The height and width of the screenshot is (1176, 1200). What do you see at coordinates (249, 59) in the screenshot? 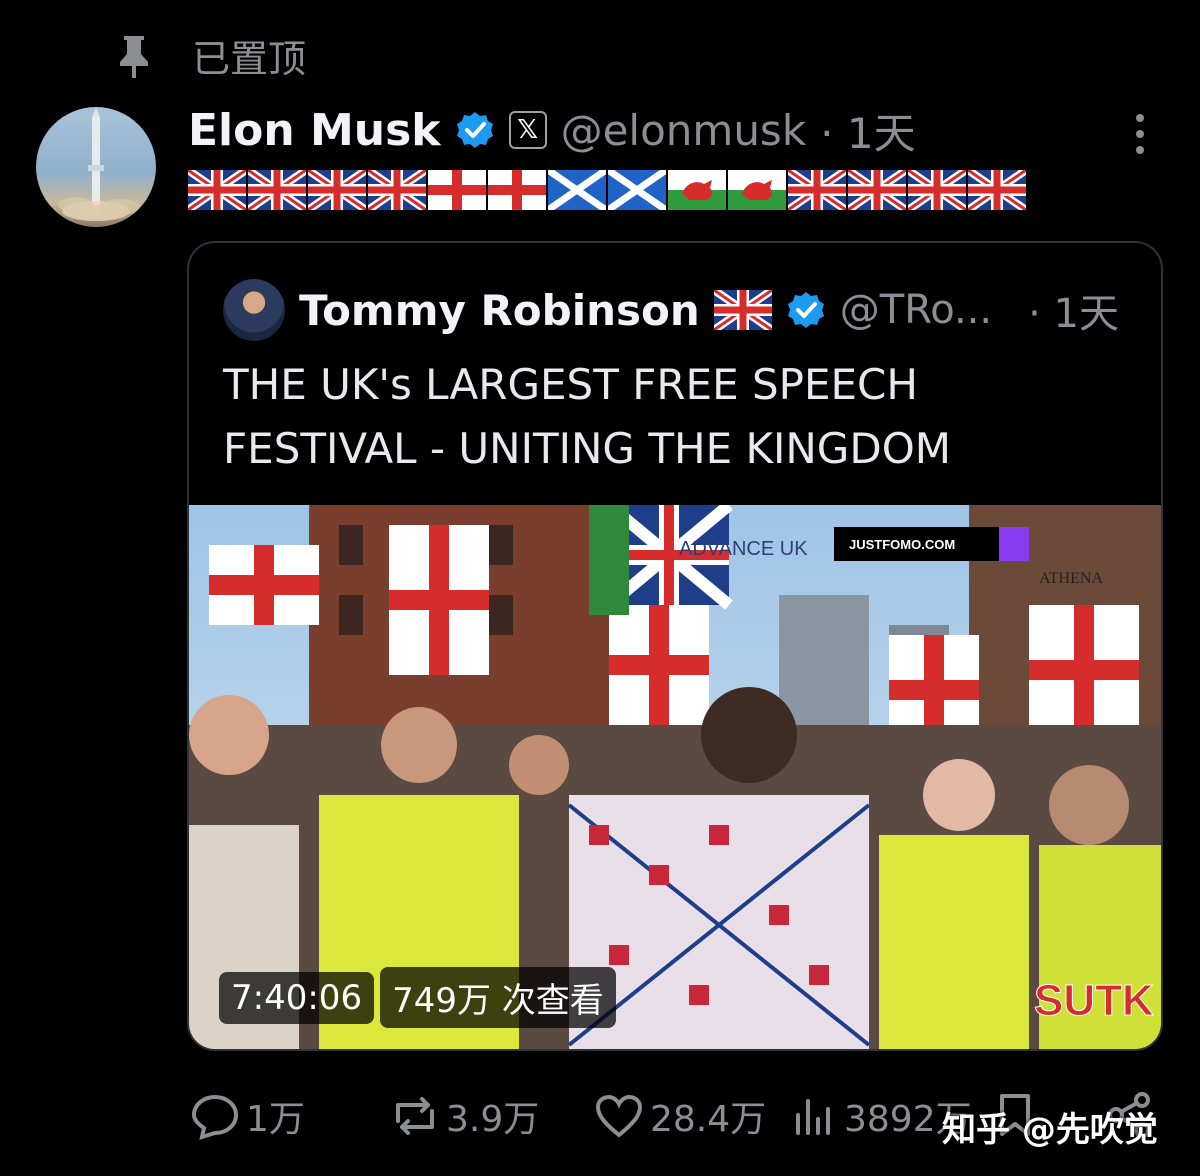
I see `pinned-label: 已置顶` at bounding box center [249, 59].